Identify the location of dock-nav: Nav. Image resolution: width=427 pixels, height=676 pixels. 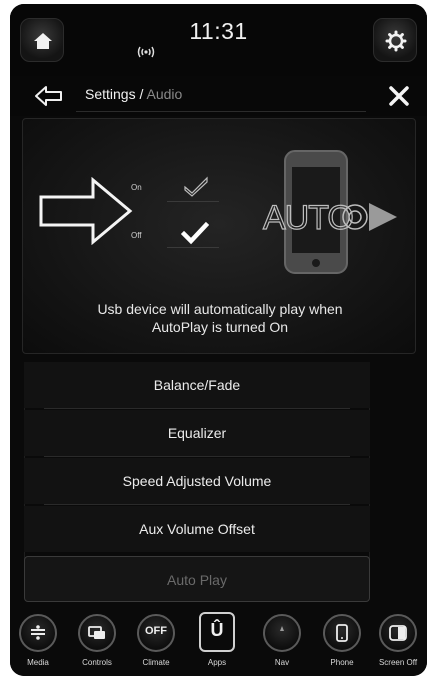
(282, 644).